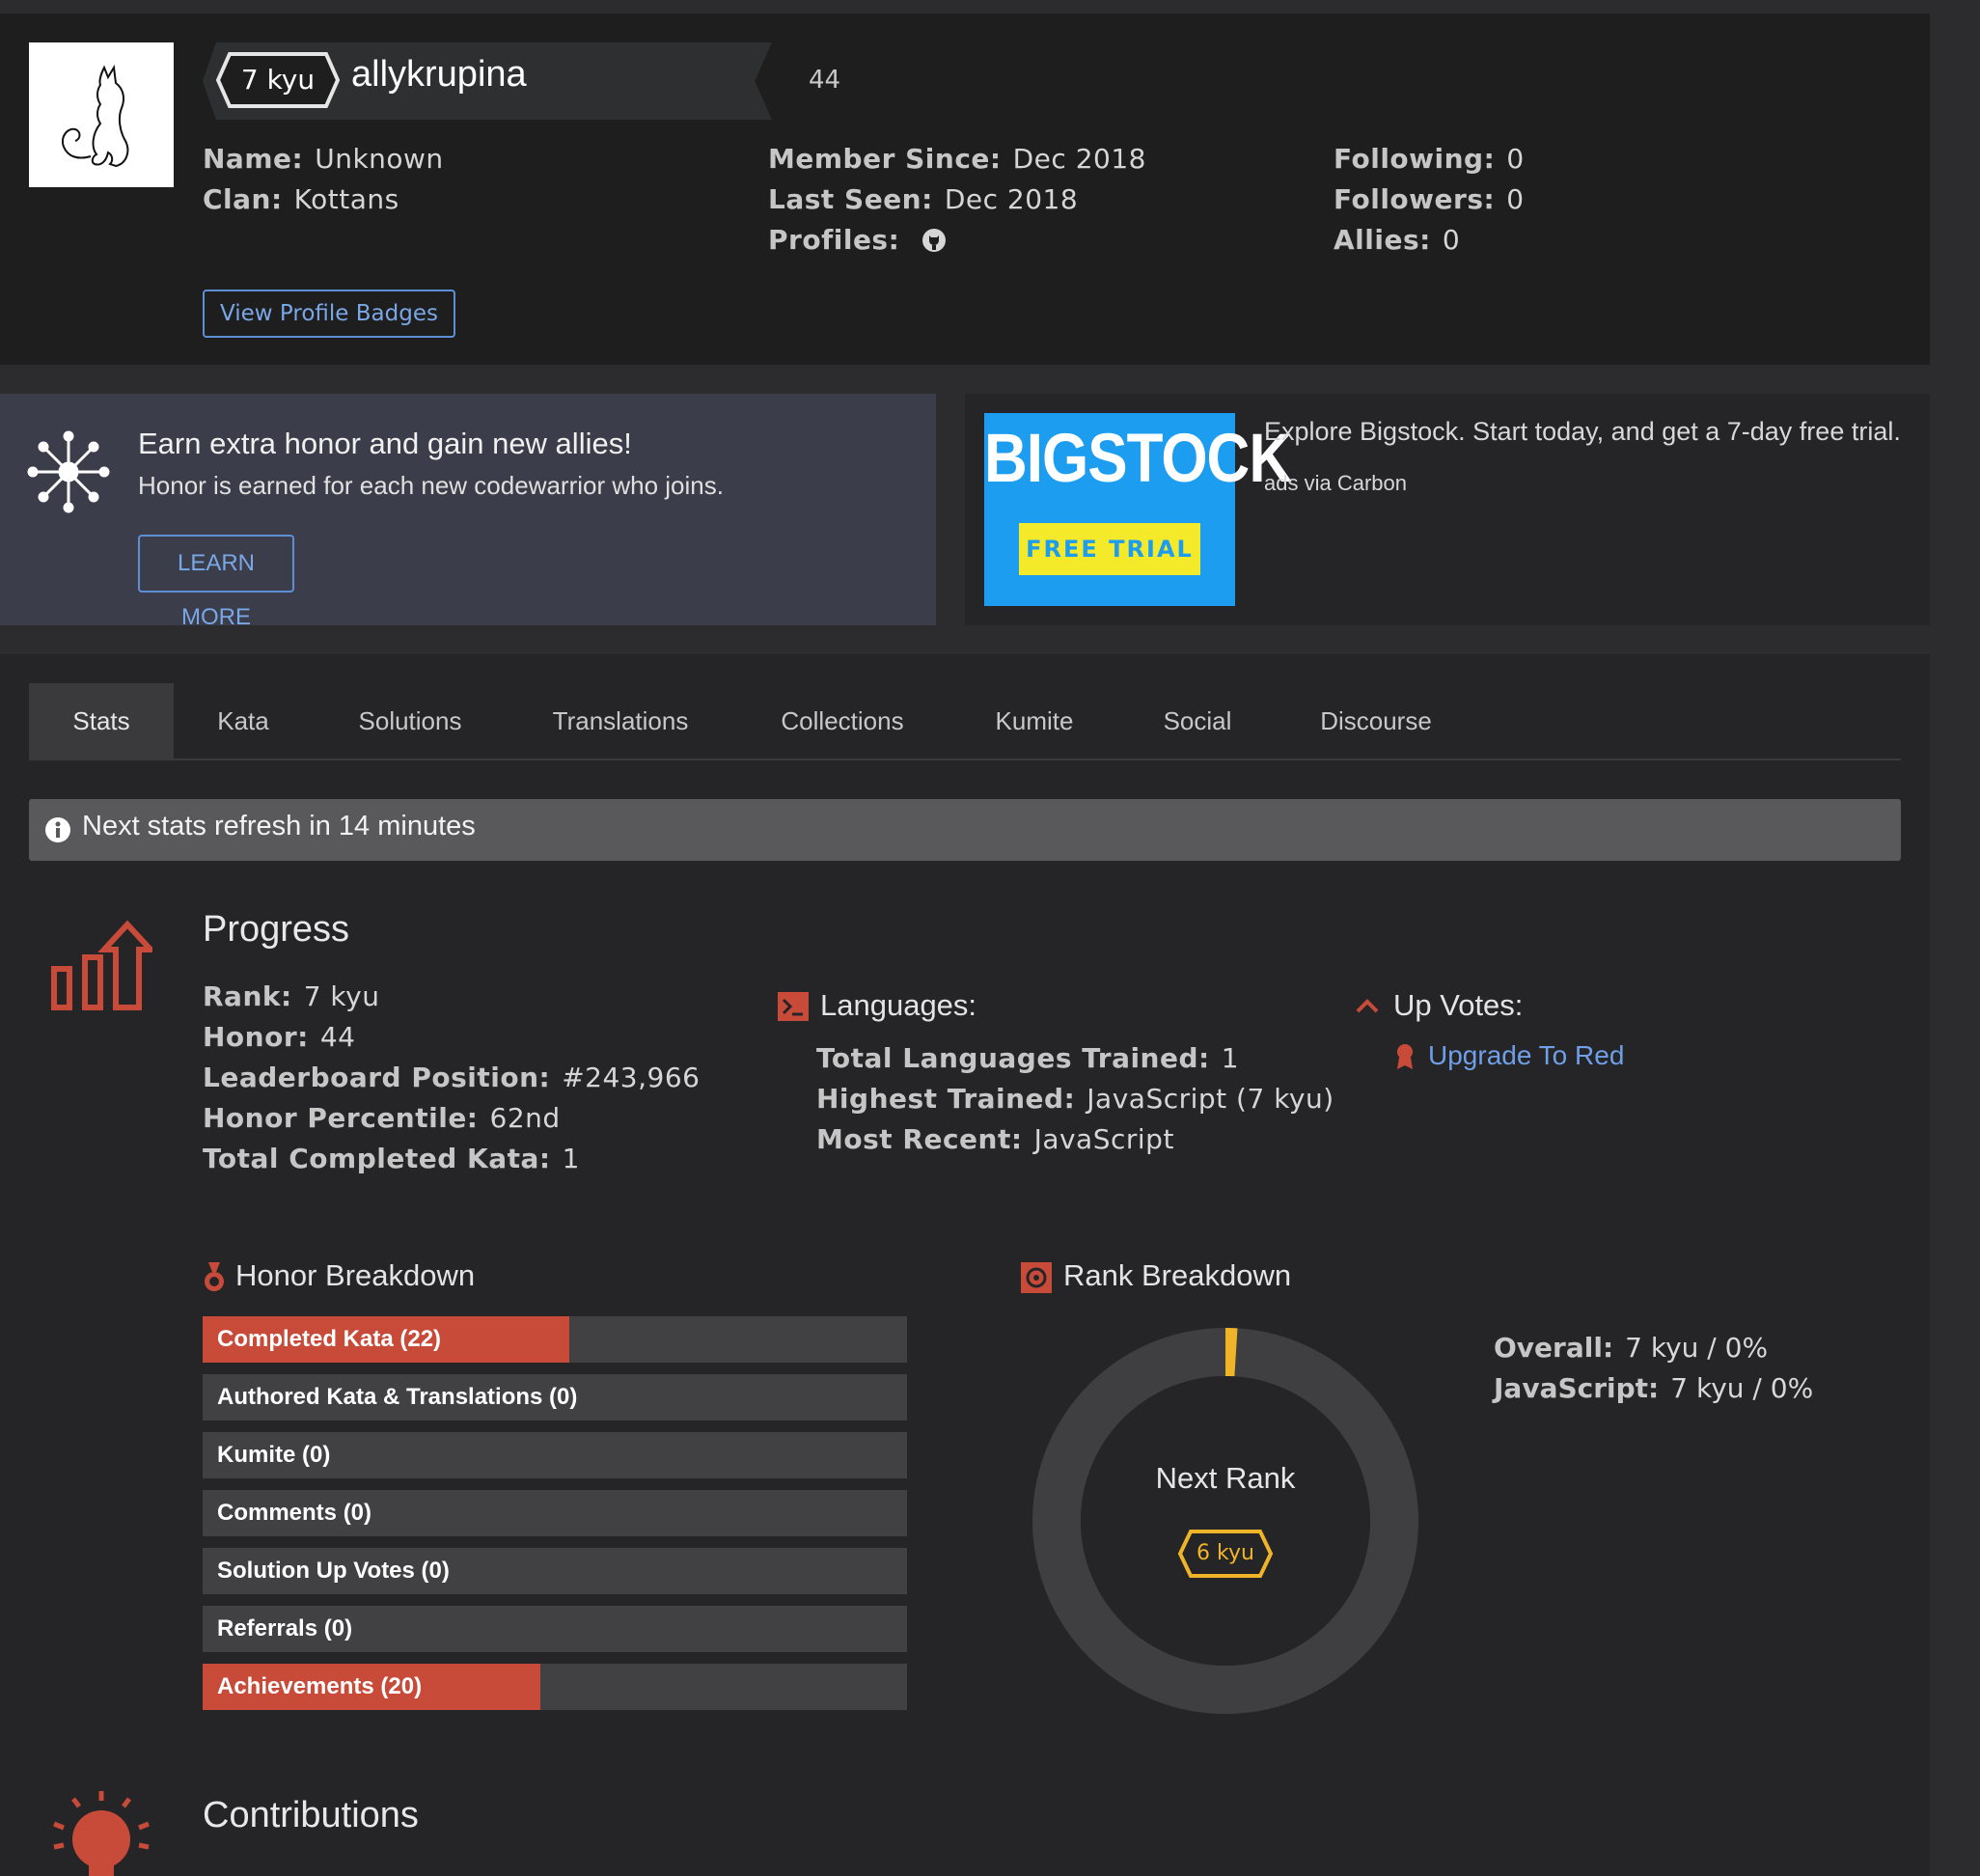 This screenshot has height=1876, width=1980. Describe the element at coordinates (555, 1687) in the screenshot. I see `honor-bar-achievements: Achievements (20)` at that location.